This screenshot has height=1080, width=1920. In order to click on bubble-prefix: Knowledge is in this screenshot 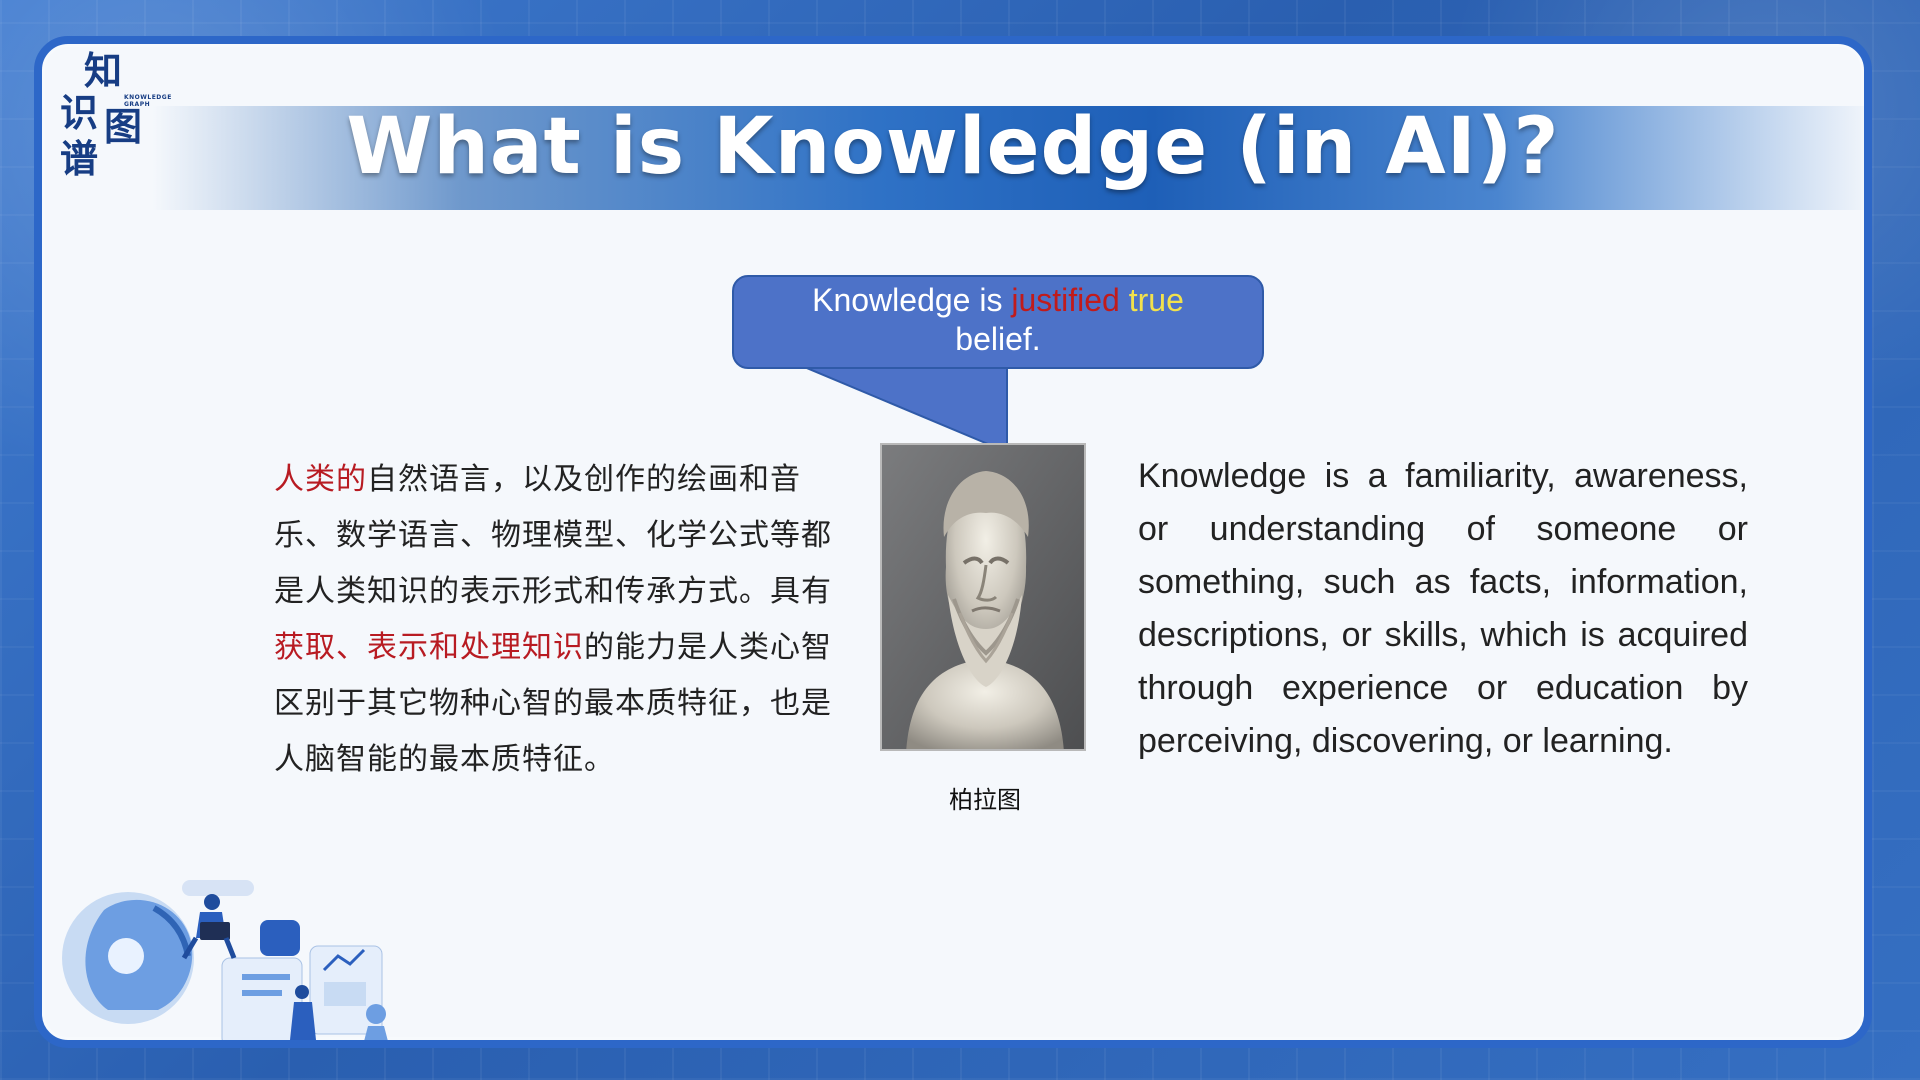, I will do `click(912, 300)`.